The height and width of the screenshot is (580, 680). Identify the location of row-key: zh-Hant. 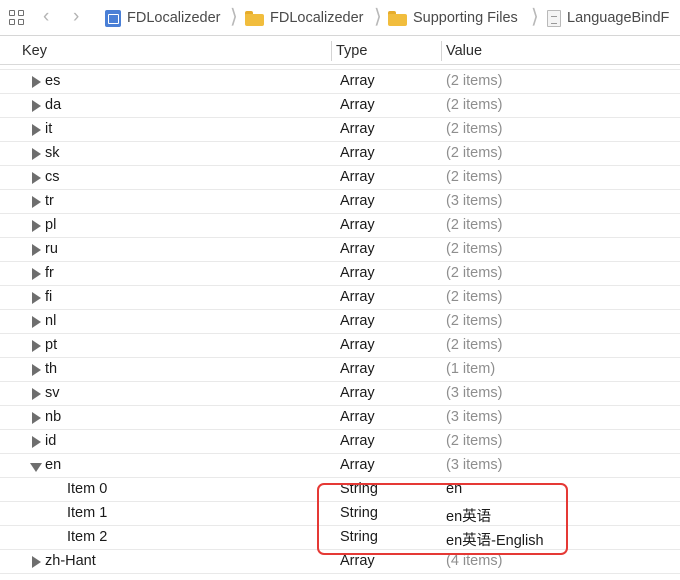
(70, 561).